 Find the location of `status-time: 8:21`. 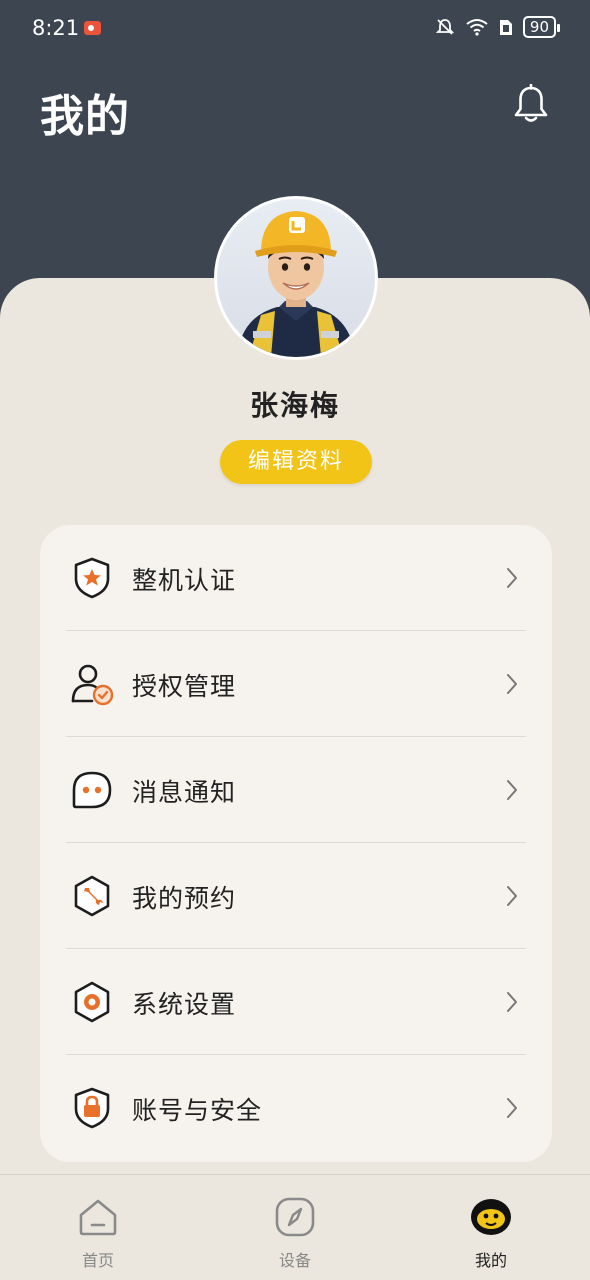

status-time: 8:21 is located at coordinates (56, 28).